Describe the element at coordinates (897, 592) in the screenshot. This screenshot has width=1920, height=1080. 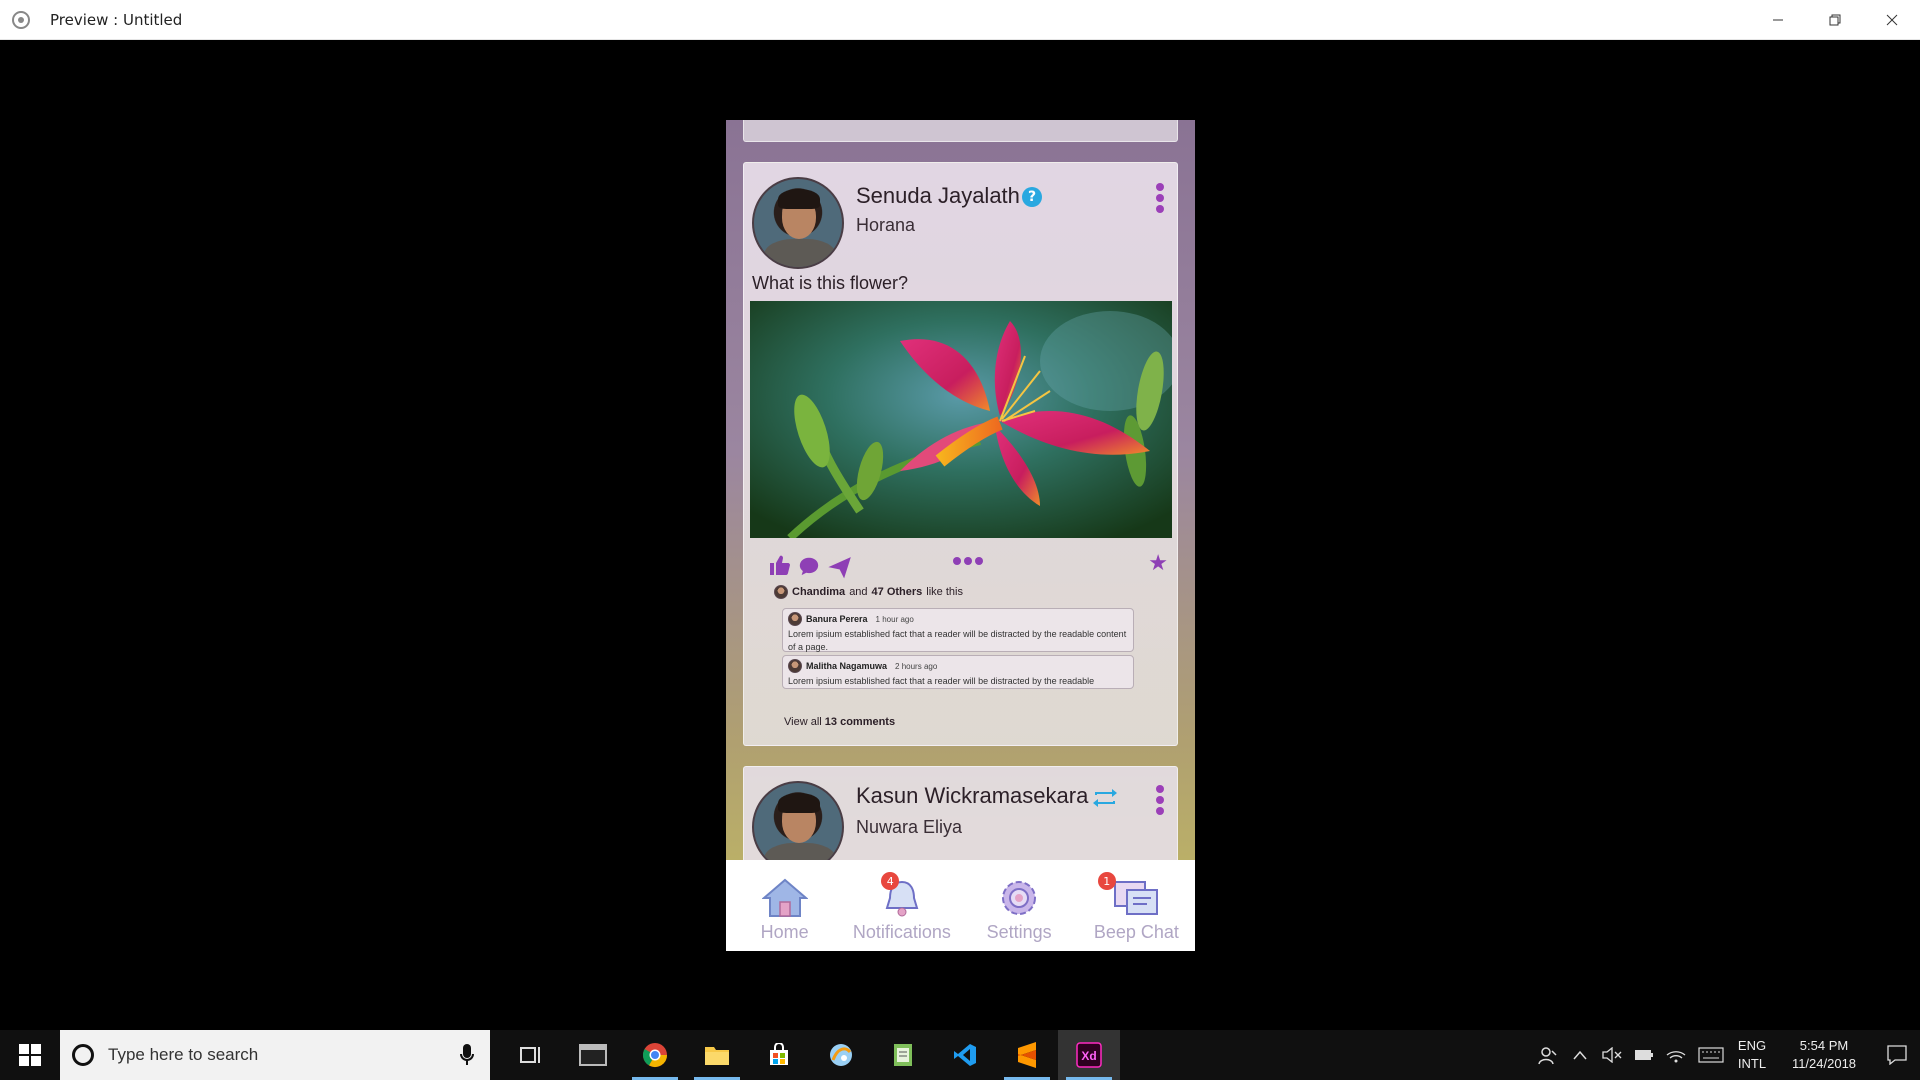
I see `likes-others: 47 Others` at that location.